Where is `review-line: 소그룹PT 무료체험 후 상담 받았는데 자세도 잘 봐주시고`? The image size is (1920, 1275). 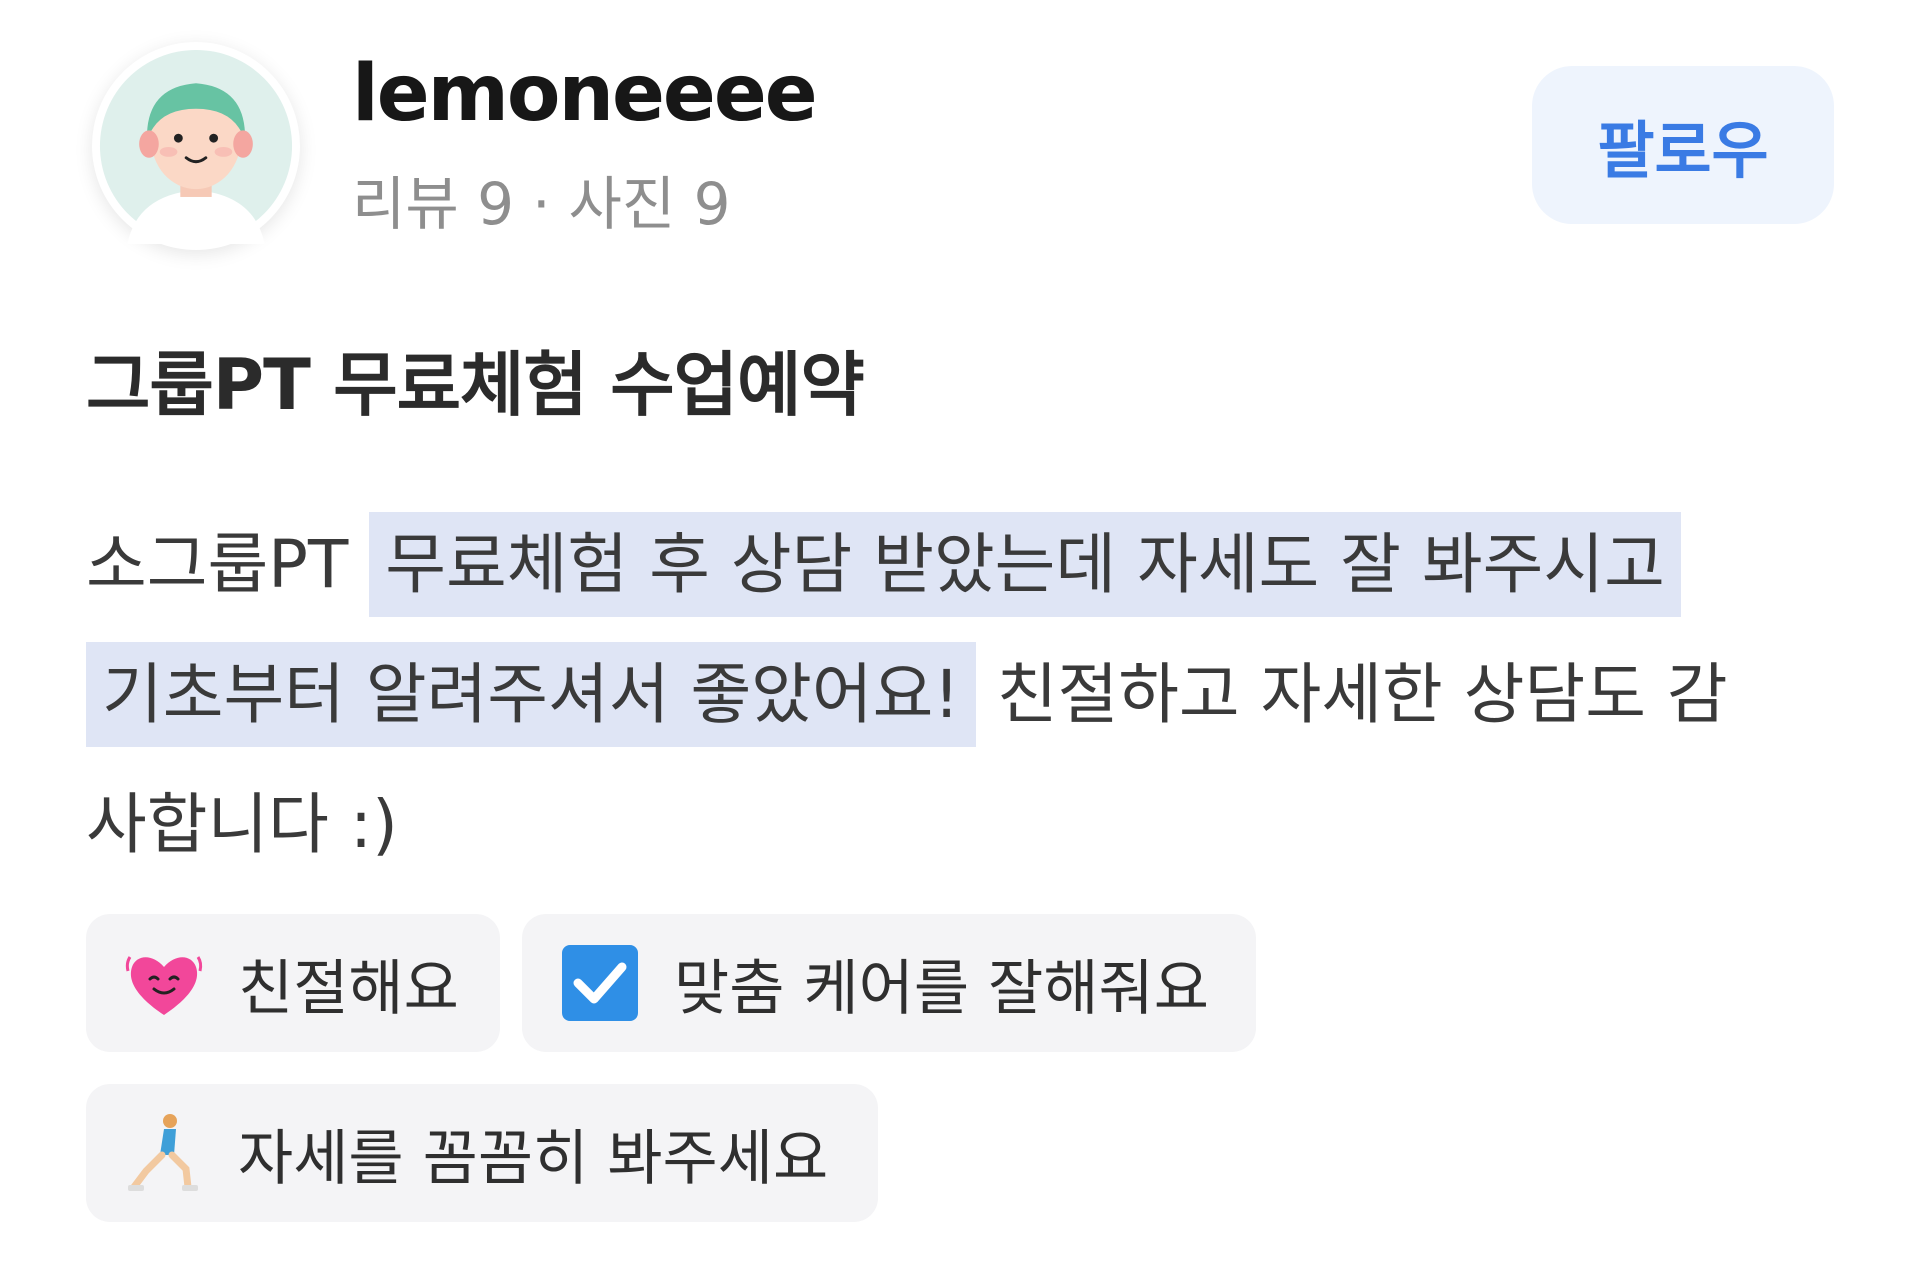
review-line: 소그룹PT 무료체험 후 상담 받았는데 자세도 잘 봐주시고 is located at coordinates (986, 565).